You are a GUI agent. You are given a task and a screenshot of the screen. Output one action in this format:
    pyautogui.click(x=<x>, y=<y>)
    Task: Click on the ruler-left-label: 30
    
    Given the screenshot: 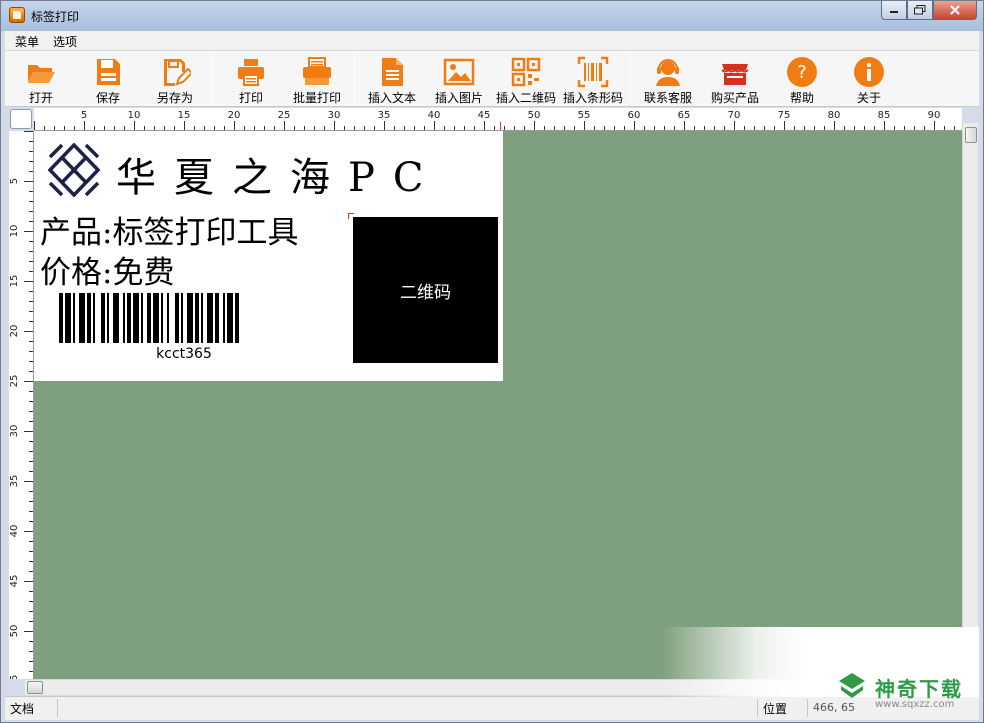 What is the action you would take?
    pyautogui.click(x=14, y=431)
    